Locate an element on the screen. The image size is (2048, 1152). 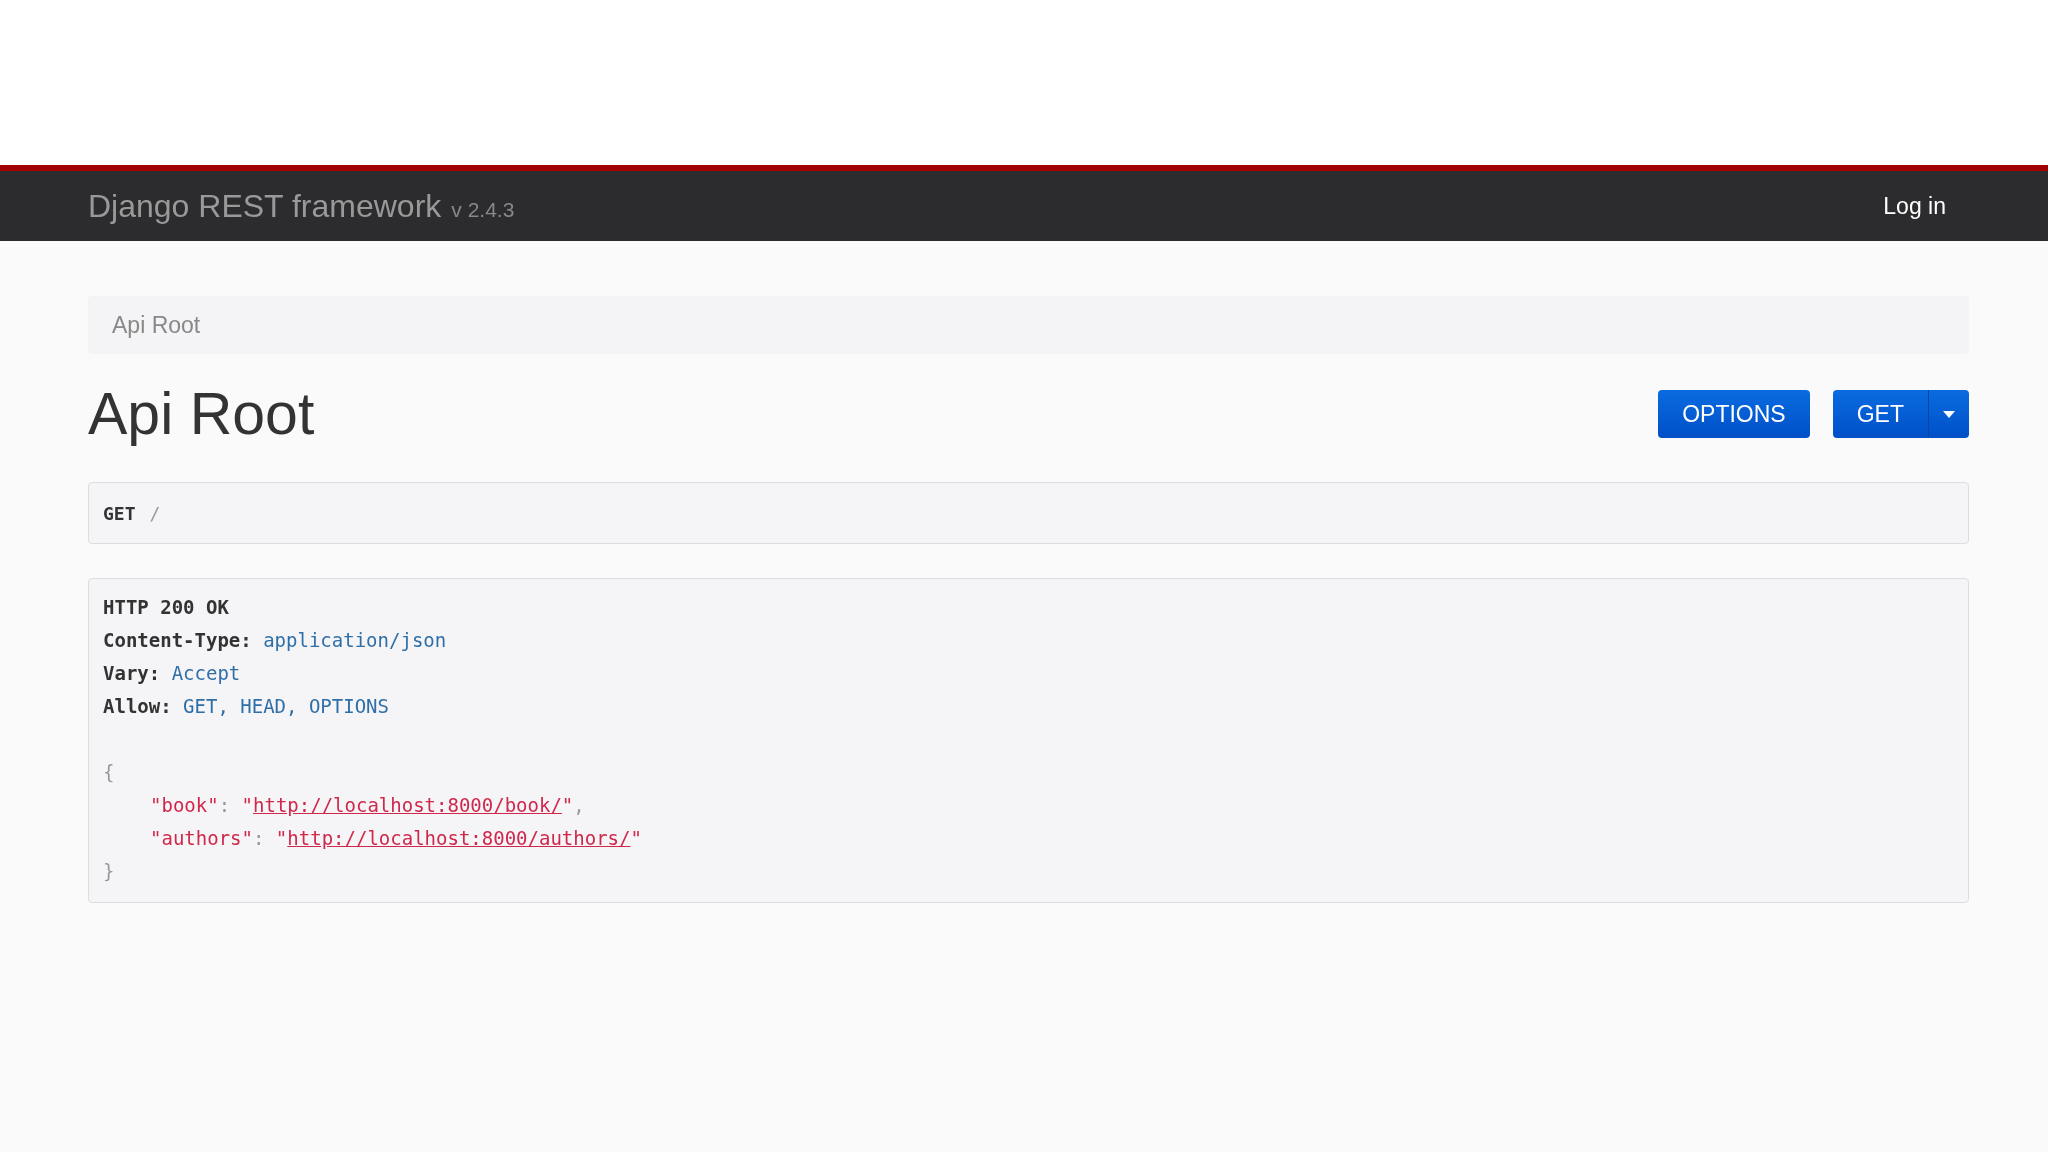
caret-icon is located at coordinates (1949, 414).